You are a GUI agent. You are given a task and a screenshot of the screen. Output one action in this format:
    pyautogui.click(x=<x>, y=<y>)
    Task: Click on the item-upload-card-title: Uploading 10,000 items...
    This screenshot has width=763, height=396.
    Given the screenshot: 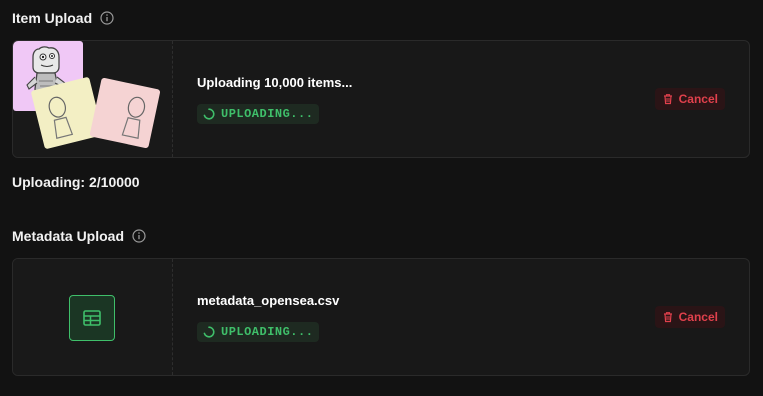 What is the action you would take?
    pyautogui.click(x=275, y=82)
    